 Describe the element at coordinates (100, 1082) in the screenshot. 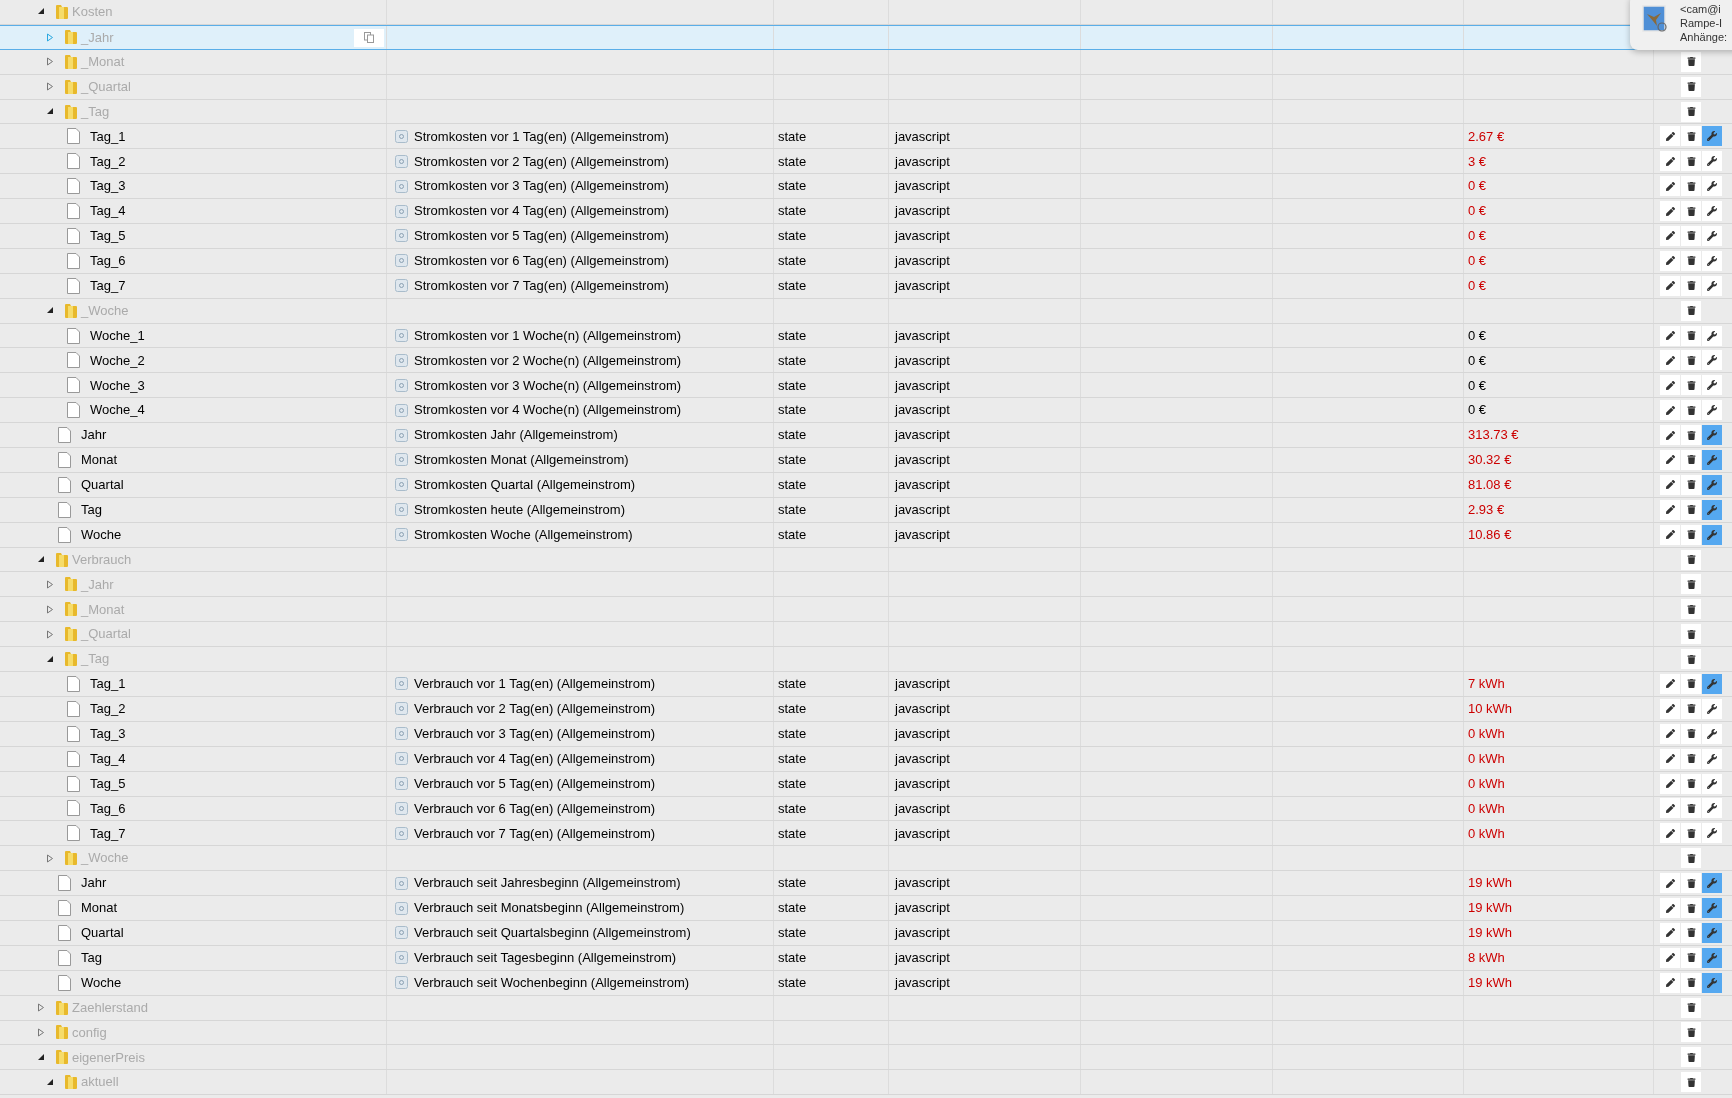

I see `folder-name: aktuell` at that location.